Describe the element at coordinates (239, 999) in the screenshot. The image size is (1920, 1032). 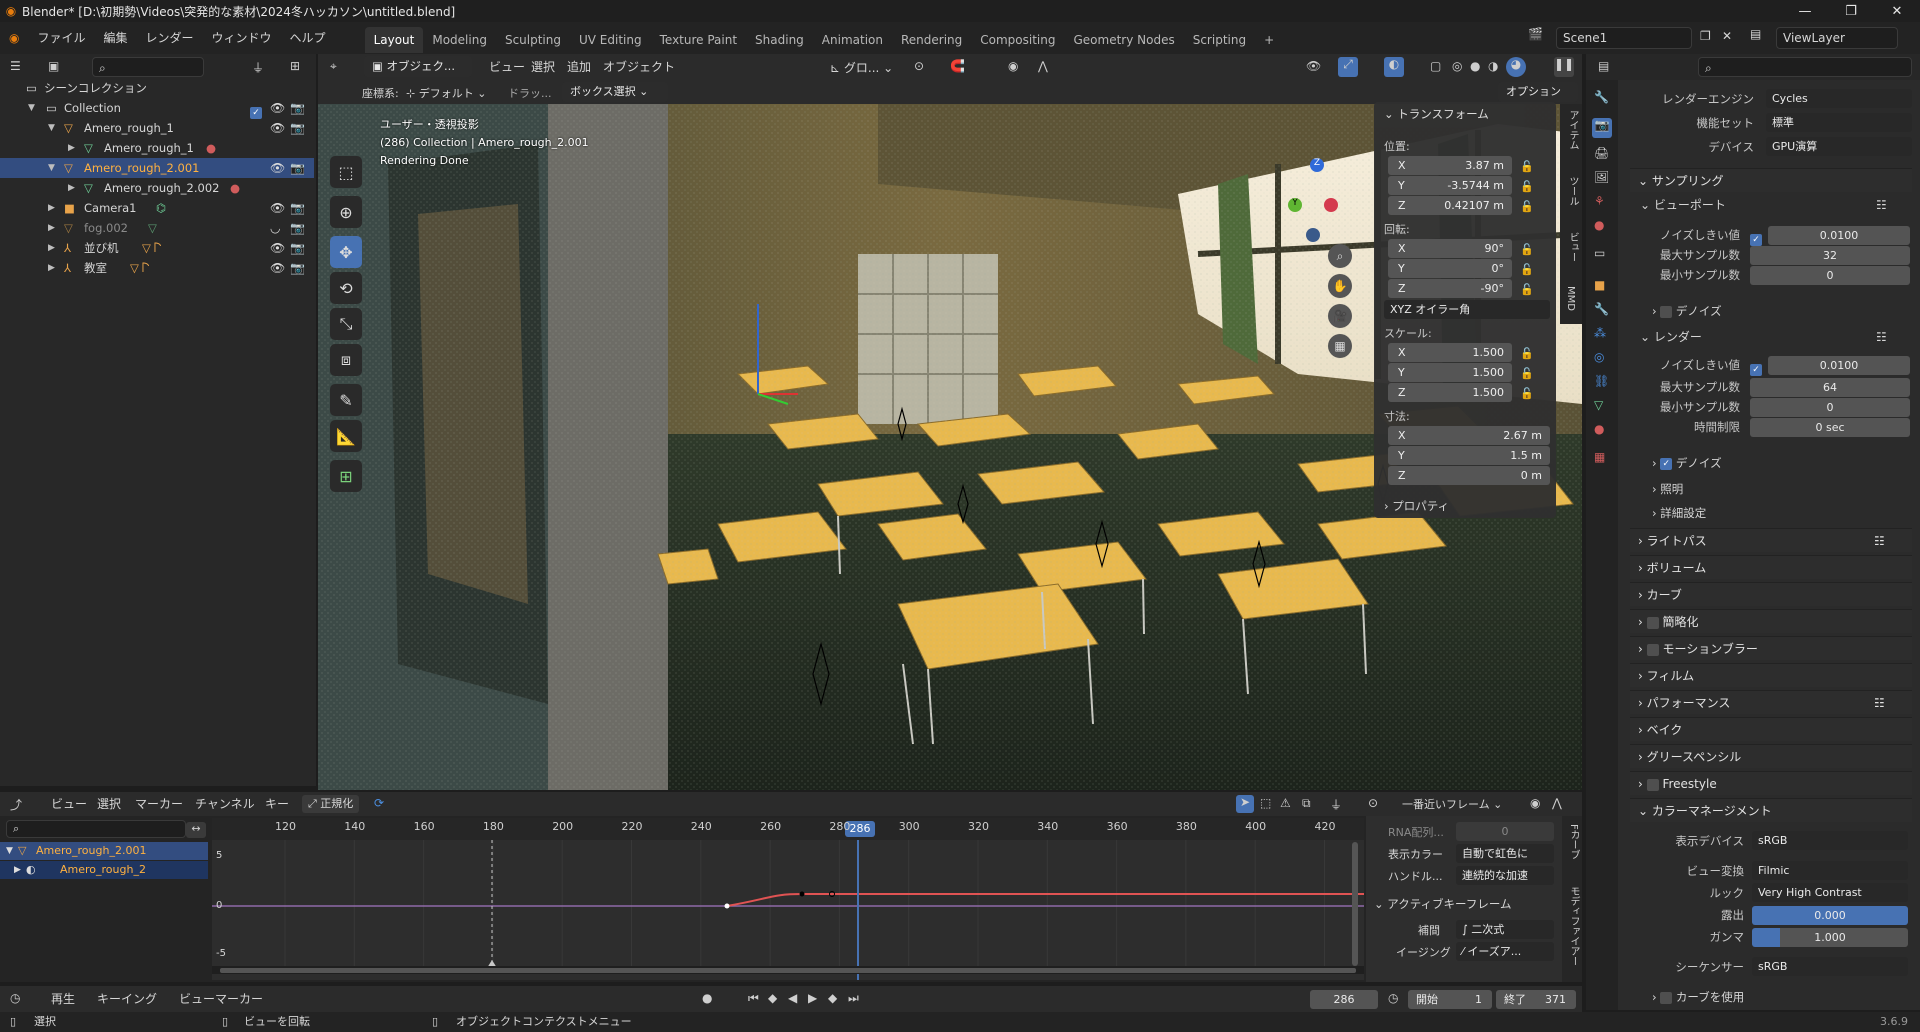
I see `timeline-menu-marker: マーカー` at that location.